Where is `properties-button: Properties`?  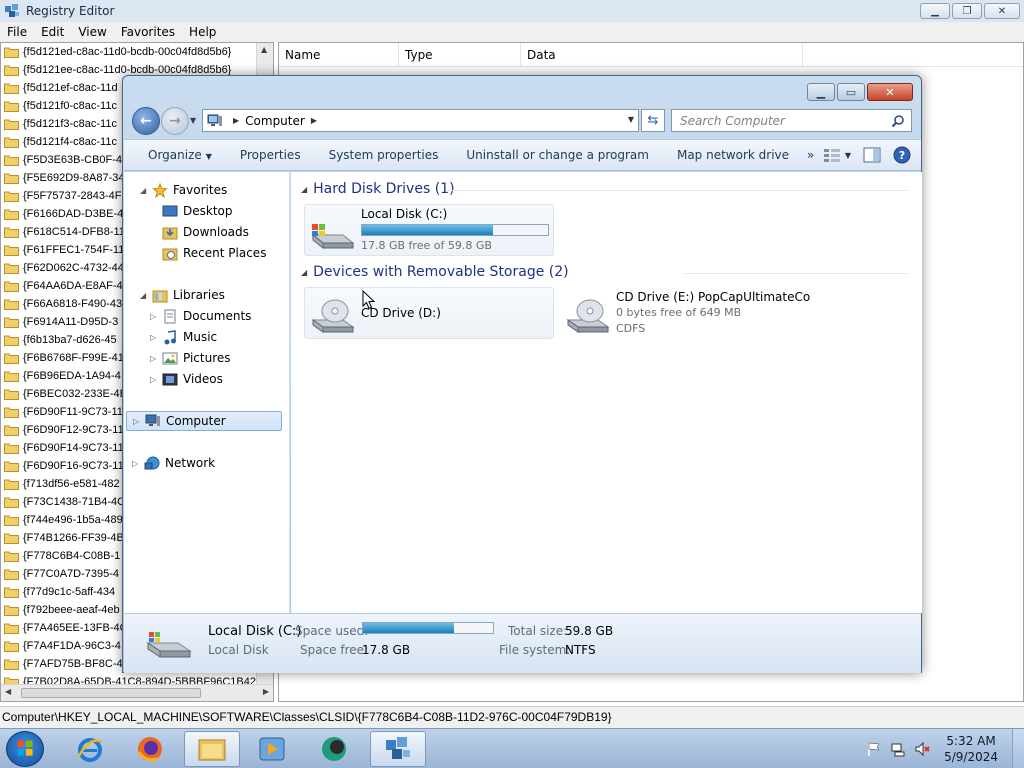
properties-button: Properties is located at coordinates (270, 155).